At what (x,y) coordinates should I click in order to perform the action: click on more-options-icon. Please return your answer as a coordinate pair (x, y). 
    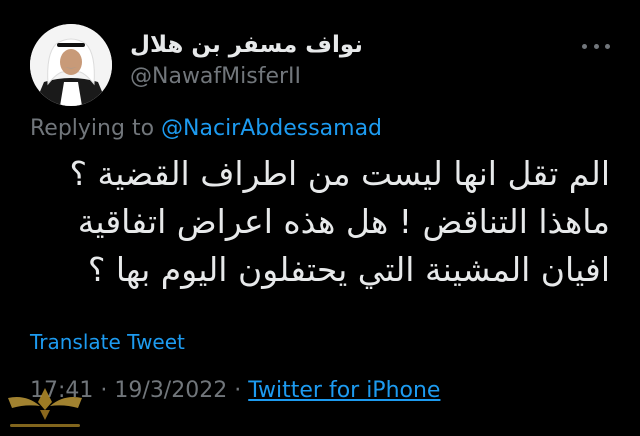
    Looking at the image, I should click on (596, 46).